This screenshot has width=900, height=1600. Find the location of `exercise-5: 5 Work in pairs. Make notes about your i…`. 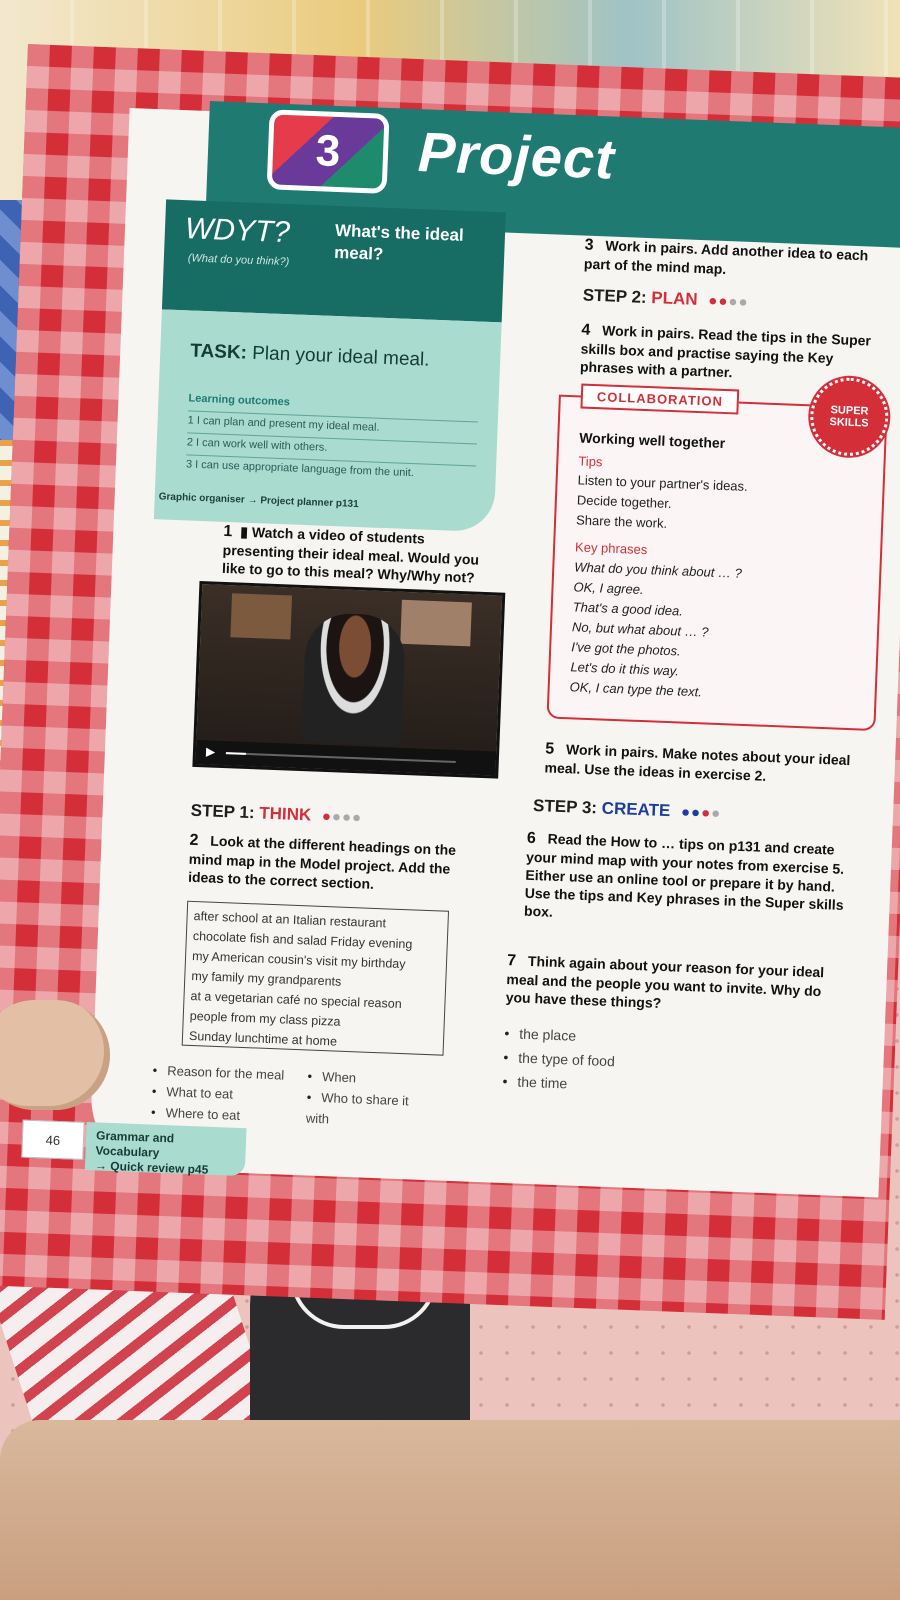

exercise-5: 5 Work in pairs. Make notes about your i… is located at coordinates (704, 763).